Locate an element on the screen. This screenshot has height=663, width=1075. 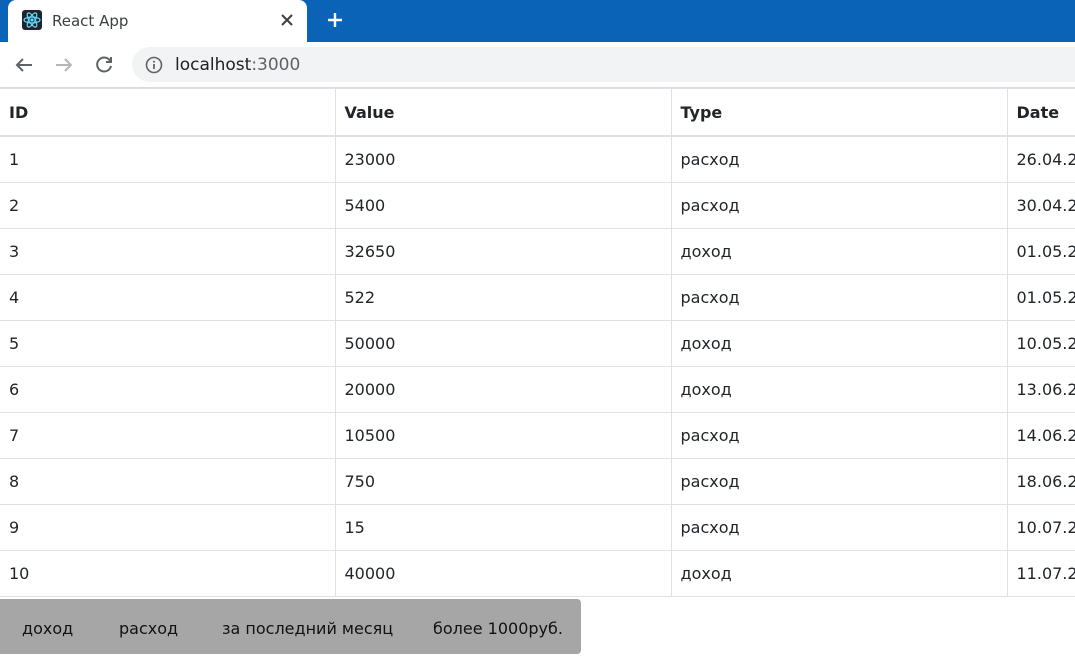
filter-expense-button: расход is located at coordinates (148, 628).